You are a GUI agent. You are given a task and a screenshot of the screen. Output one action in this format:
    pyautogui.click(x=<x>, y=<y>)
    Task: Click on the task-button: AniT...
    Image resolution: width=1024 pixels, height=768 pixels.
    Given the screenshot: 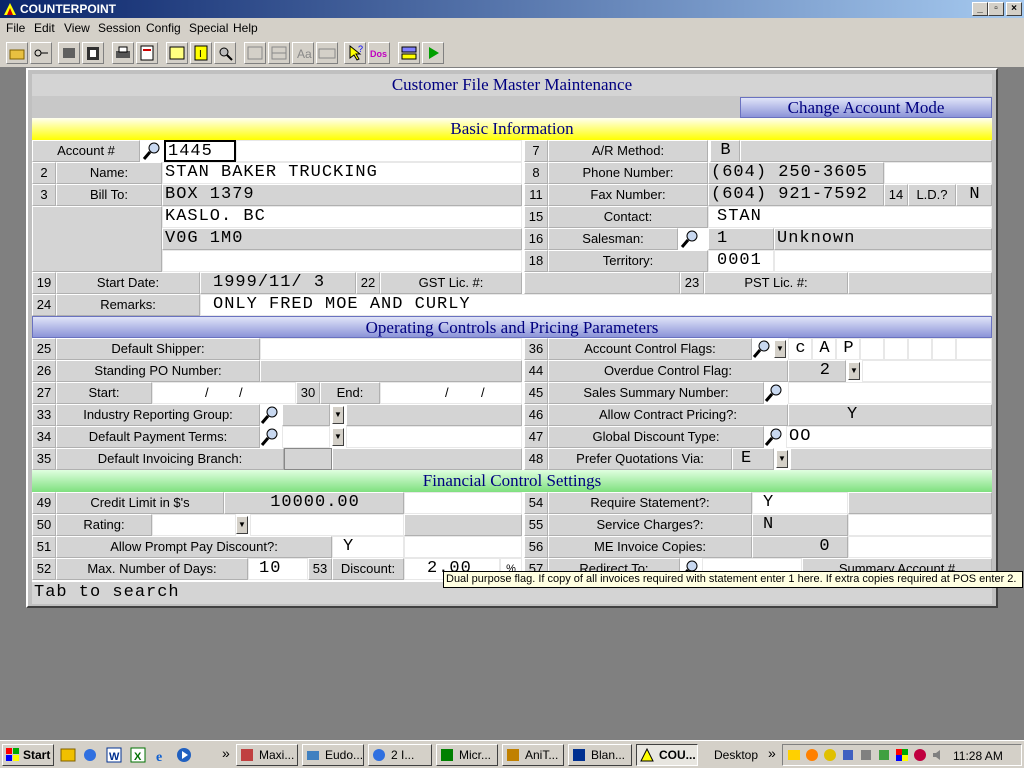 What is the action you would take?
    pyautogui.click(x=533, y=755)
    